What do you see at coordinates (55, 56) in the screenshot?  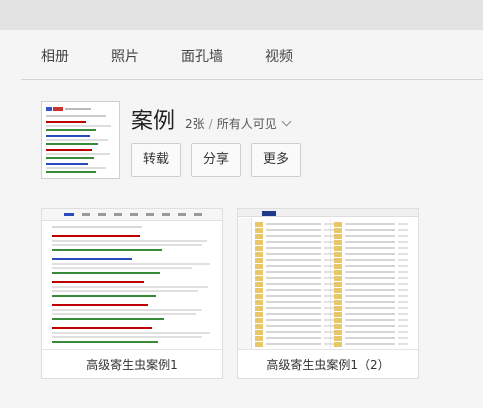 I see `tab-albums: 相册` at bounding box center [55, 56].